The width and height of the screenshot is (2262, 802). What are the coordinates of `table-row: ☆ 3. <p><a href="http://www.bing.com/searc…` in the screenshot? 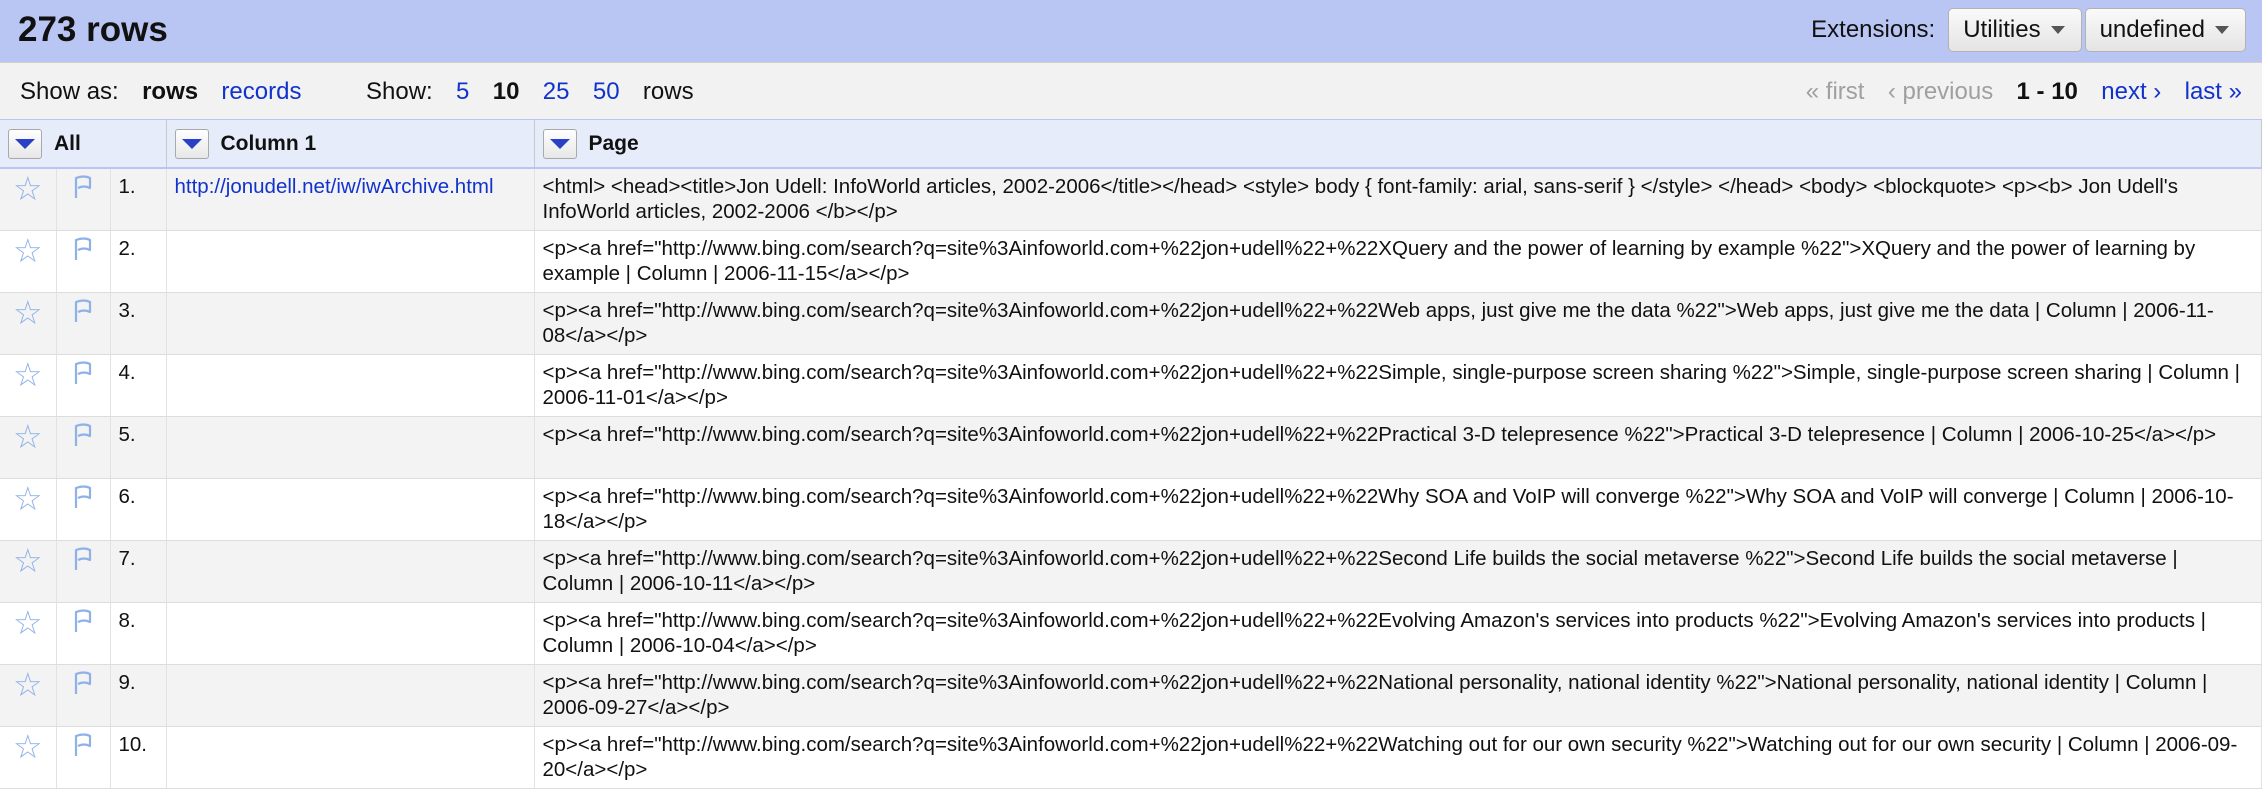 It's located at (1131, 323).